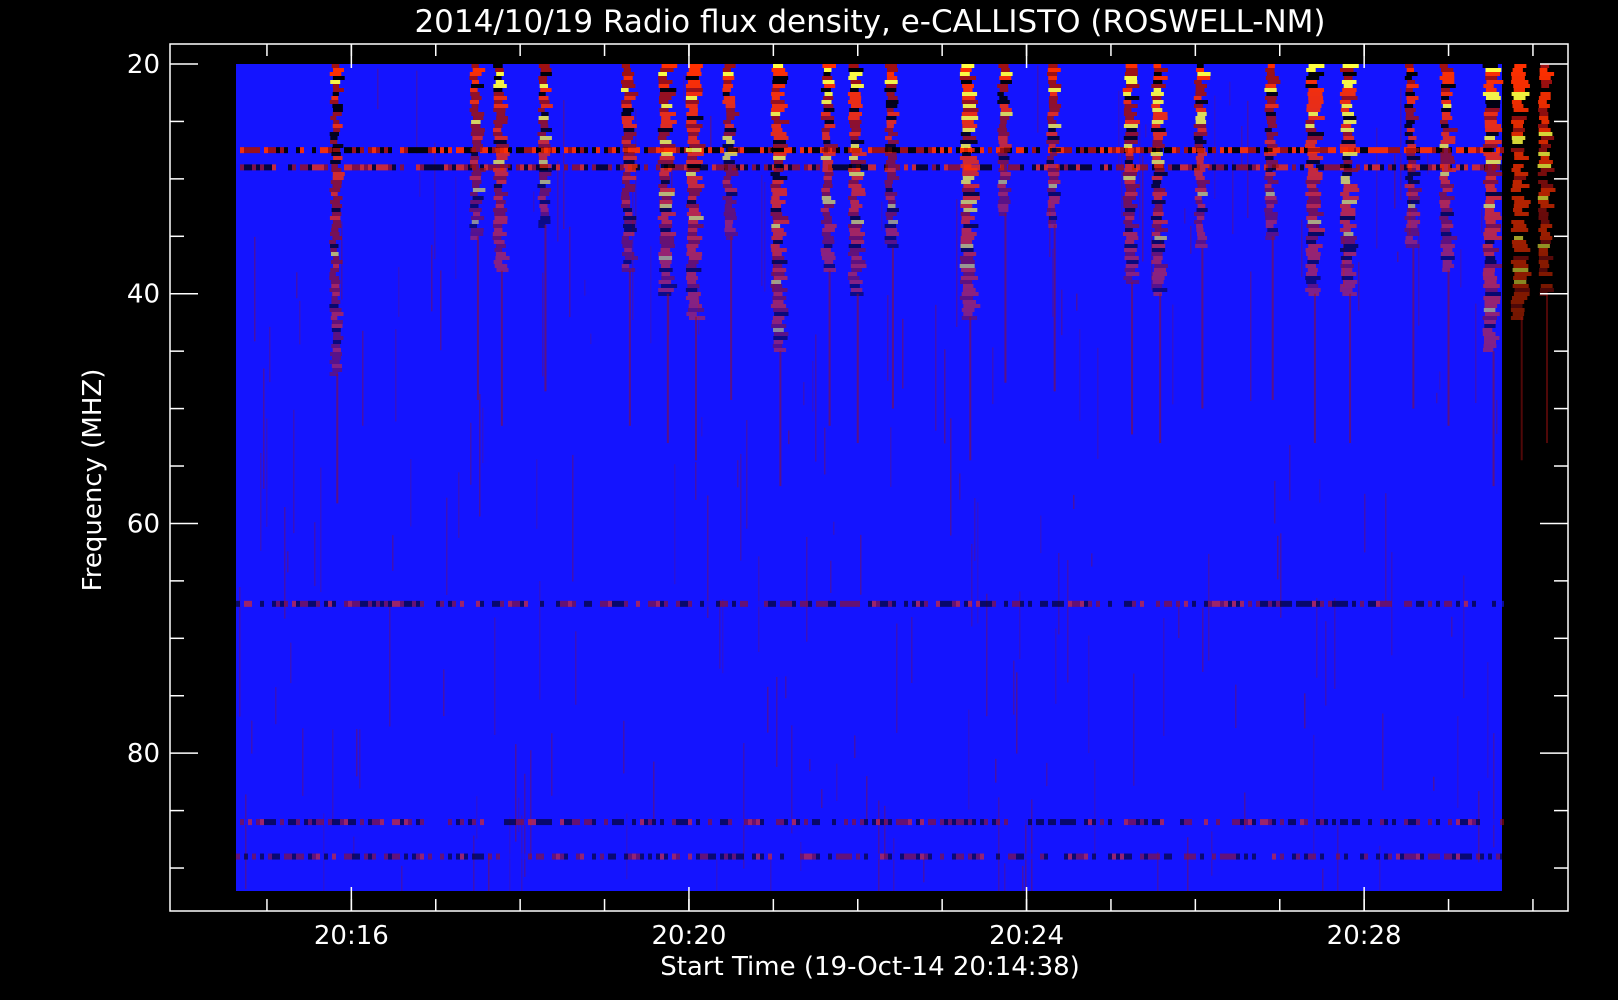 The image size is (1618, 1000). Describe the element at coordinates (1026, 936) in the screenshot. I see `x-tick-label: 20:24` at that location.